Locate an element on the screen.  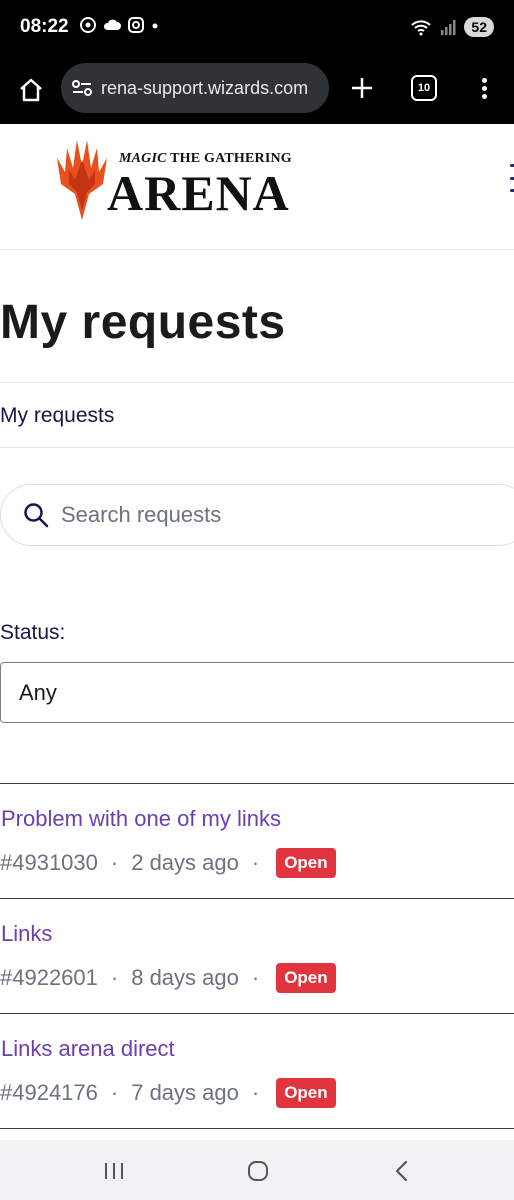
request-meta: #4924176 · 7 days ago · Open is located at coordinates (168, 1093).